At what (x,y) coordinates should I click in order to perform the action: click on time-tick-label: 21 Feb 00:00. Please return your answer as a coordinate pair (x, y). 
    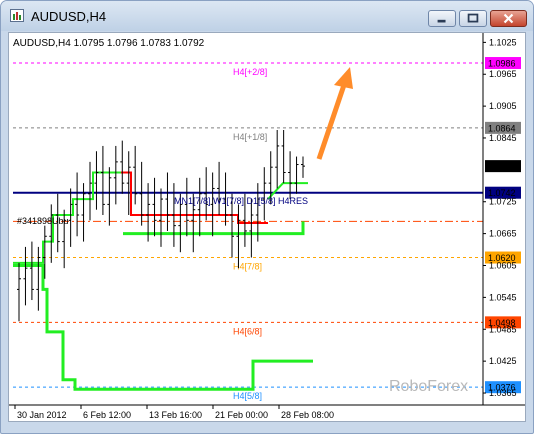
    Looking at the image, I should click on (241, 415).